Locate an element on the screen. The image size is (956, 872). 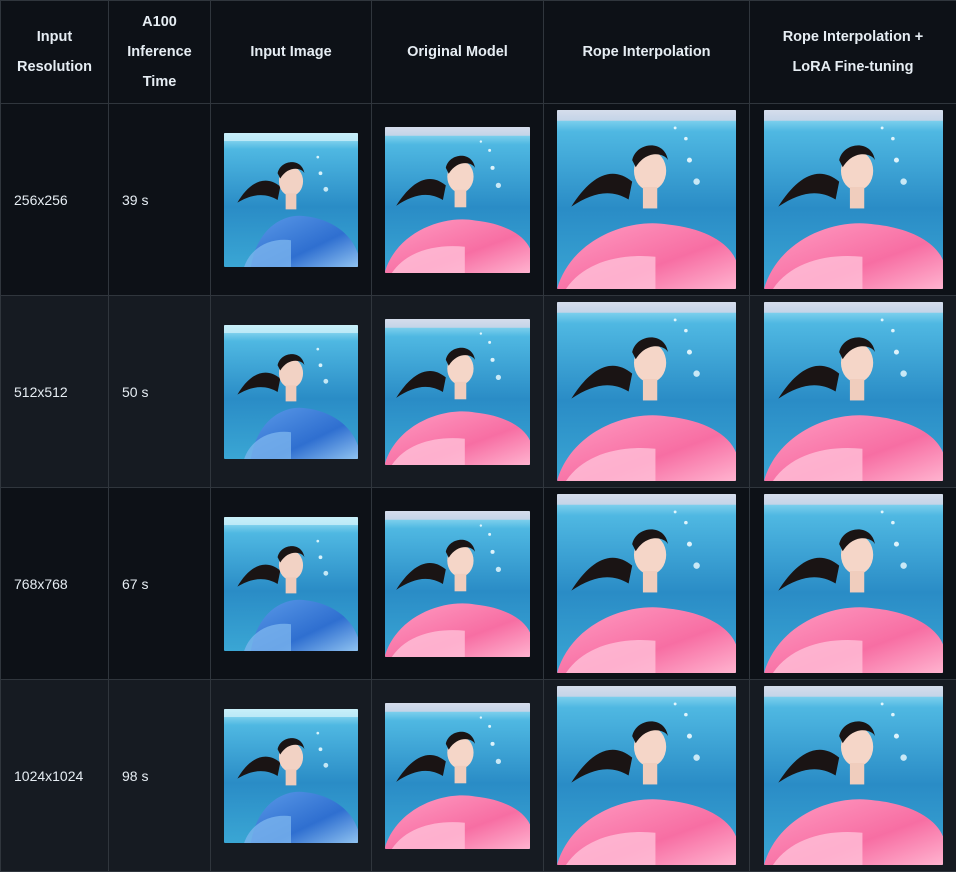
header-input-image: Input Image is located at coordinates (291, 52).